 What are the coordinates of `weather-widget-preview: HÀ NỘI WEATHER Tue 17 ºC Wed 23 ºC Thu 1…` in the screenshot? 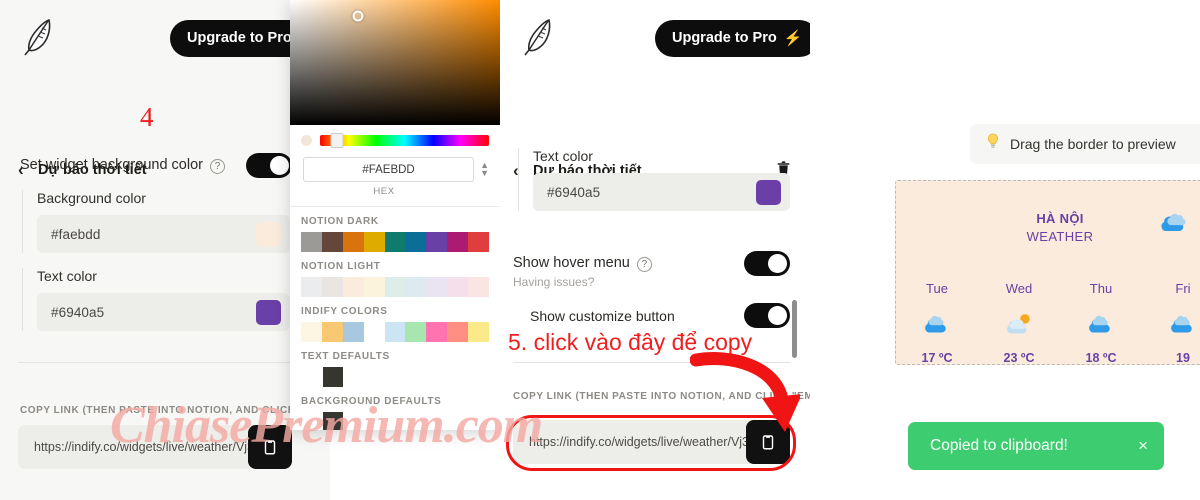 It's located at (1047, 272).